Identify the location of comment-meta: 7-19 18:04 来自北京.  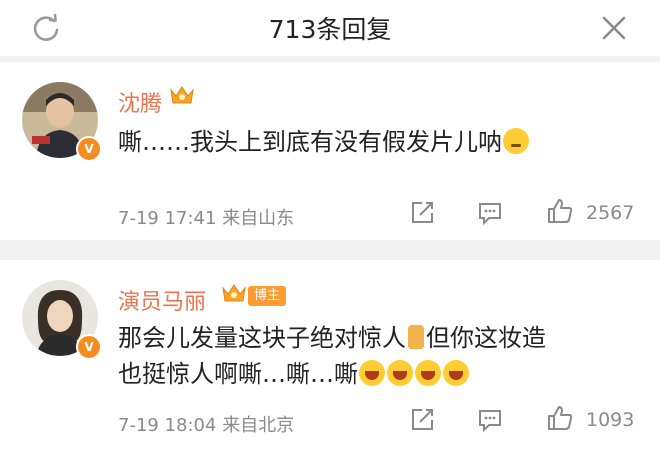
(206, 424).